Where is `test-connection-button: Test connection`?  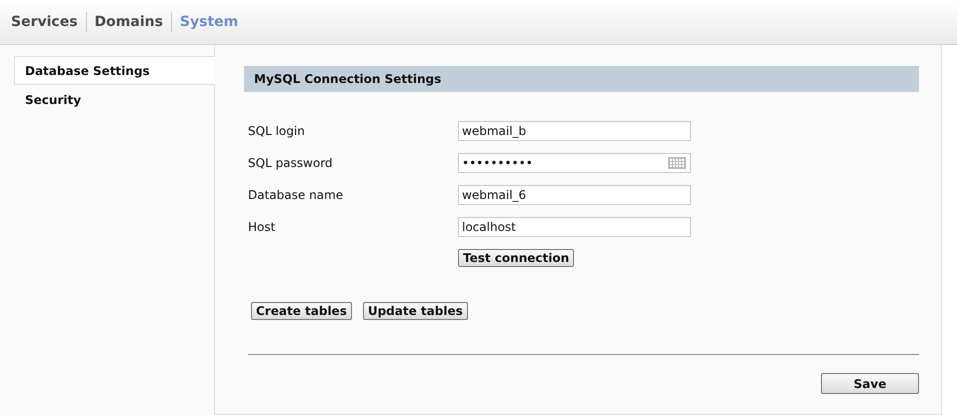 test-connection-button: Test connection is located at coordinates (516, 258).